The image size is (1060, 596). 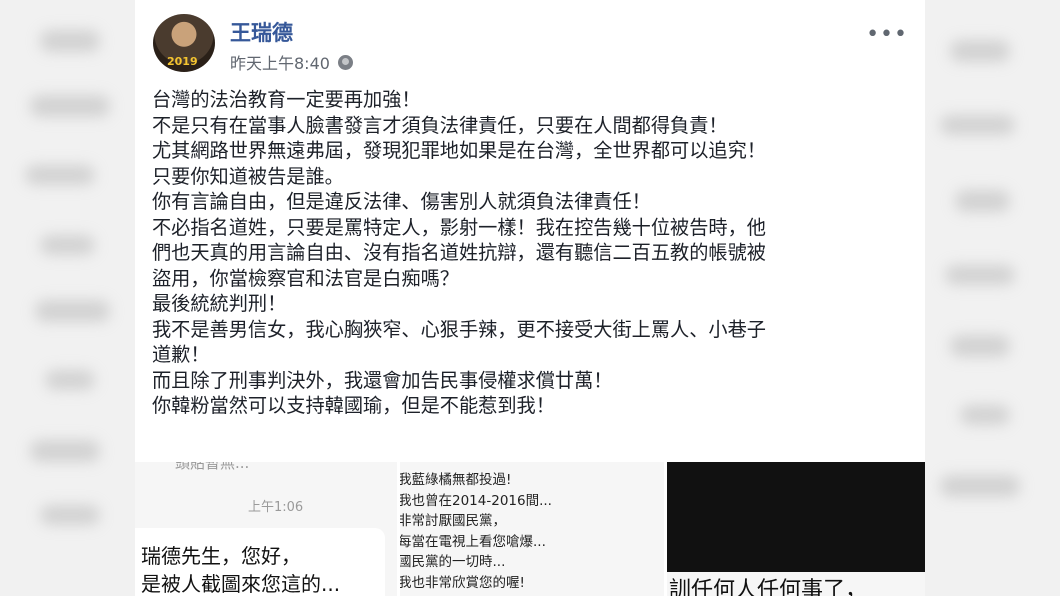 What do you see at coordinates (286, 99) in the screenshot?
I see `post-text-line: 台灣的法治教育一定要再加強！` at bounding box center [286, 99].